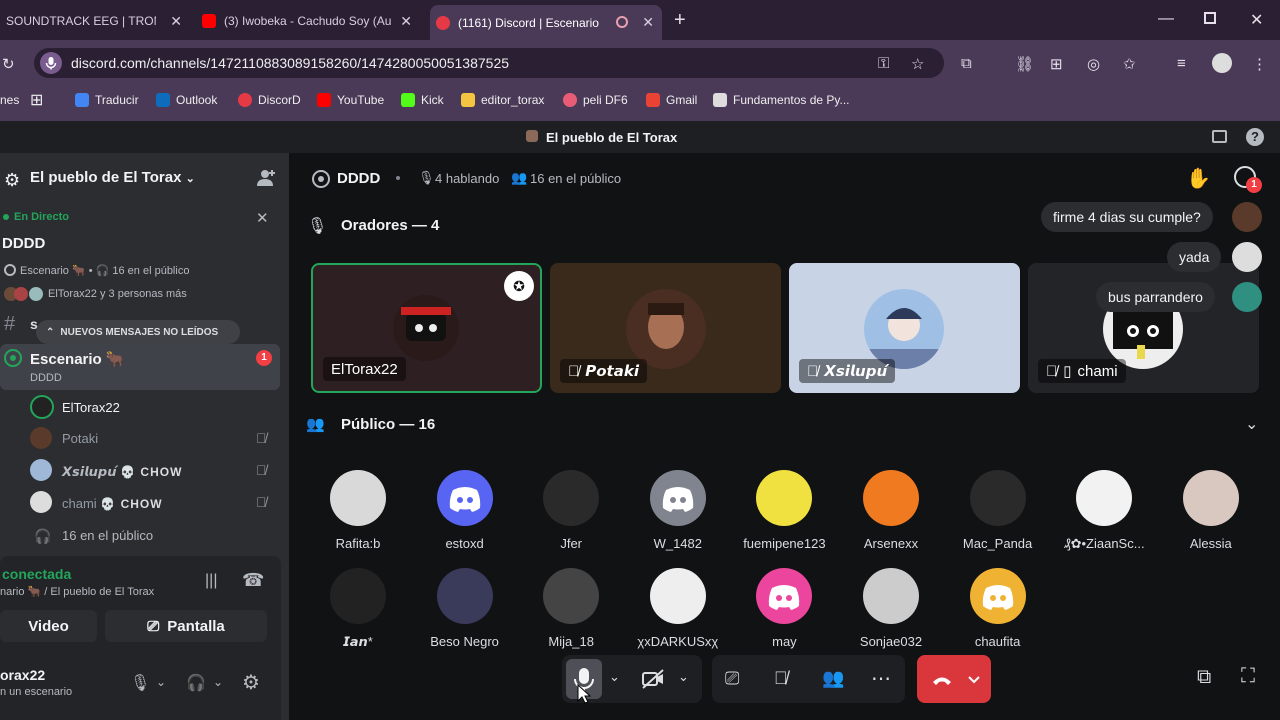  I want to click on member-name: Potaki, so click(80, 438).